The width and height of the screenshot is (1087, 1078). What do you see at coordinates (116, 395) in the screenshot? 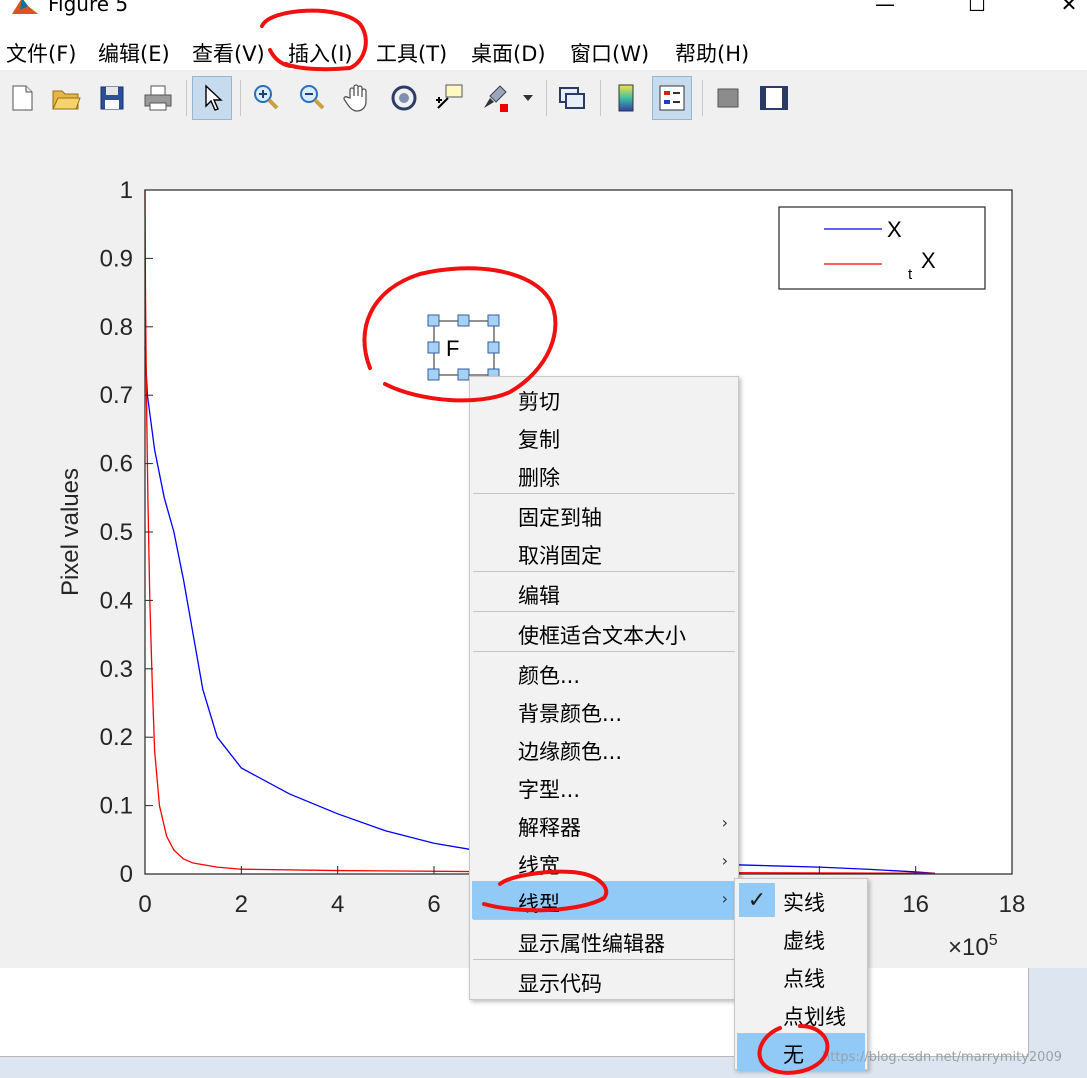
I see `y-tick-label: 0.7` at bounding box center [116, 395].